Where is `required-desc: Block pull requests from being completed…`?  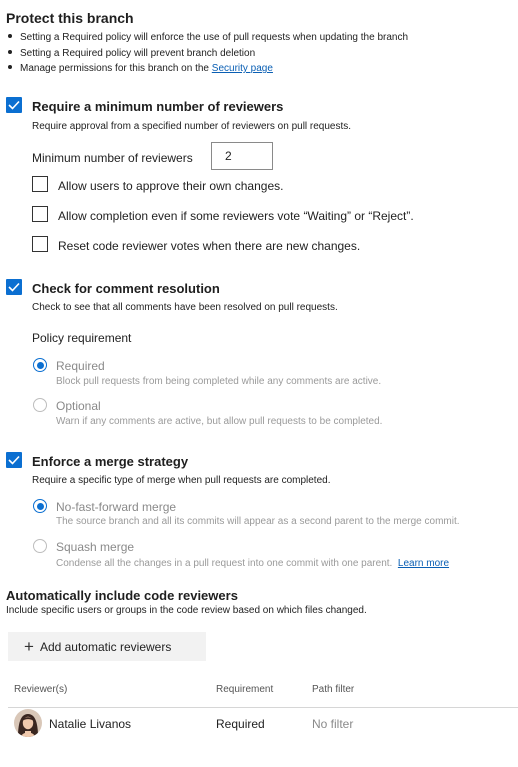
required-desc: Block pull requests from being completed… is located at coordinates (219, 381).